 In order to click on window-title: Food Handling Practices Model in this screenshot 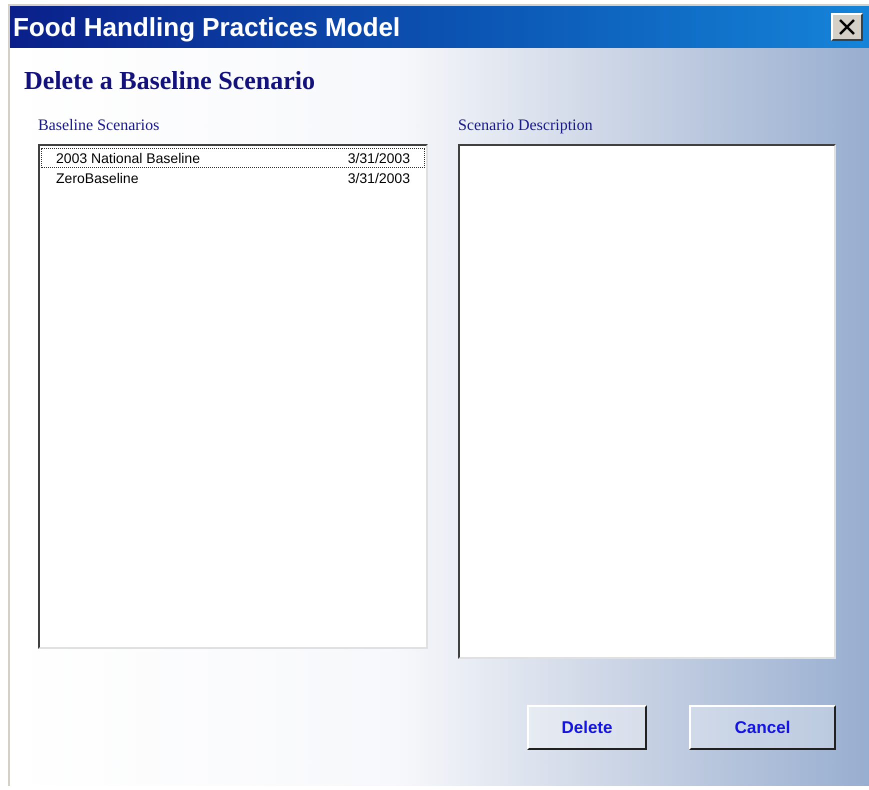, I will do `click(206, 27)`.